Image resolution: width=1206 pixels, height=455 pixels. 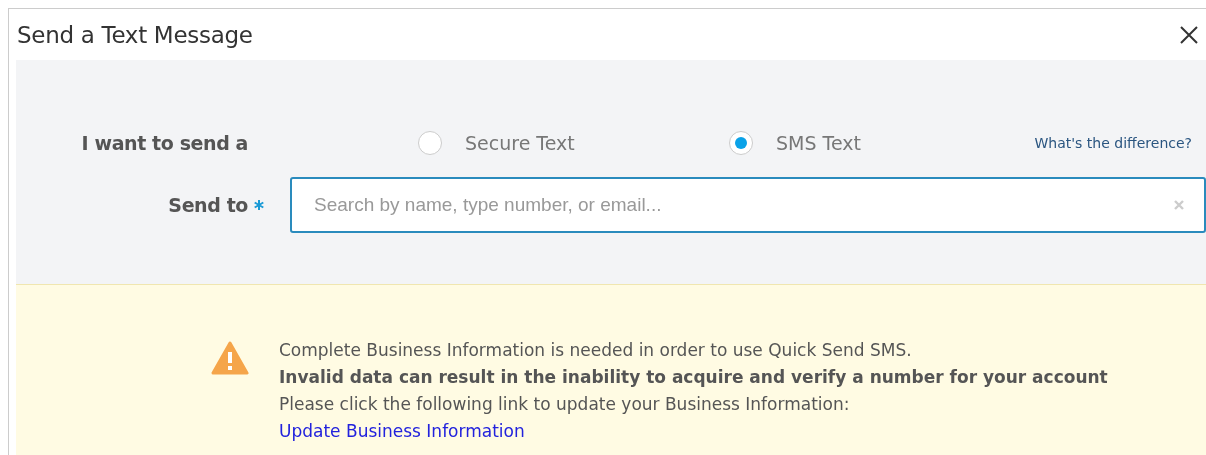 I want to click on radio-label: SMS Text, so click(x=818, y=143).